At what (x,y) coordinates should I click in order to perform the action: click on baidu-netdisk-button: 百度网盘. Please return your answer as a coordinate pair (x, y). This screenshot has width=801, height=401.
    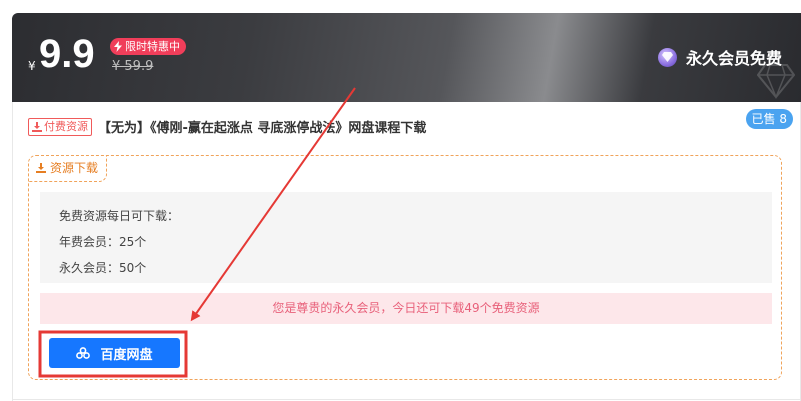
    Looking at the image, I should click on (114, 353).